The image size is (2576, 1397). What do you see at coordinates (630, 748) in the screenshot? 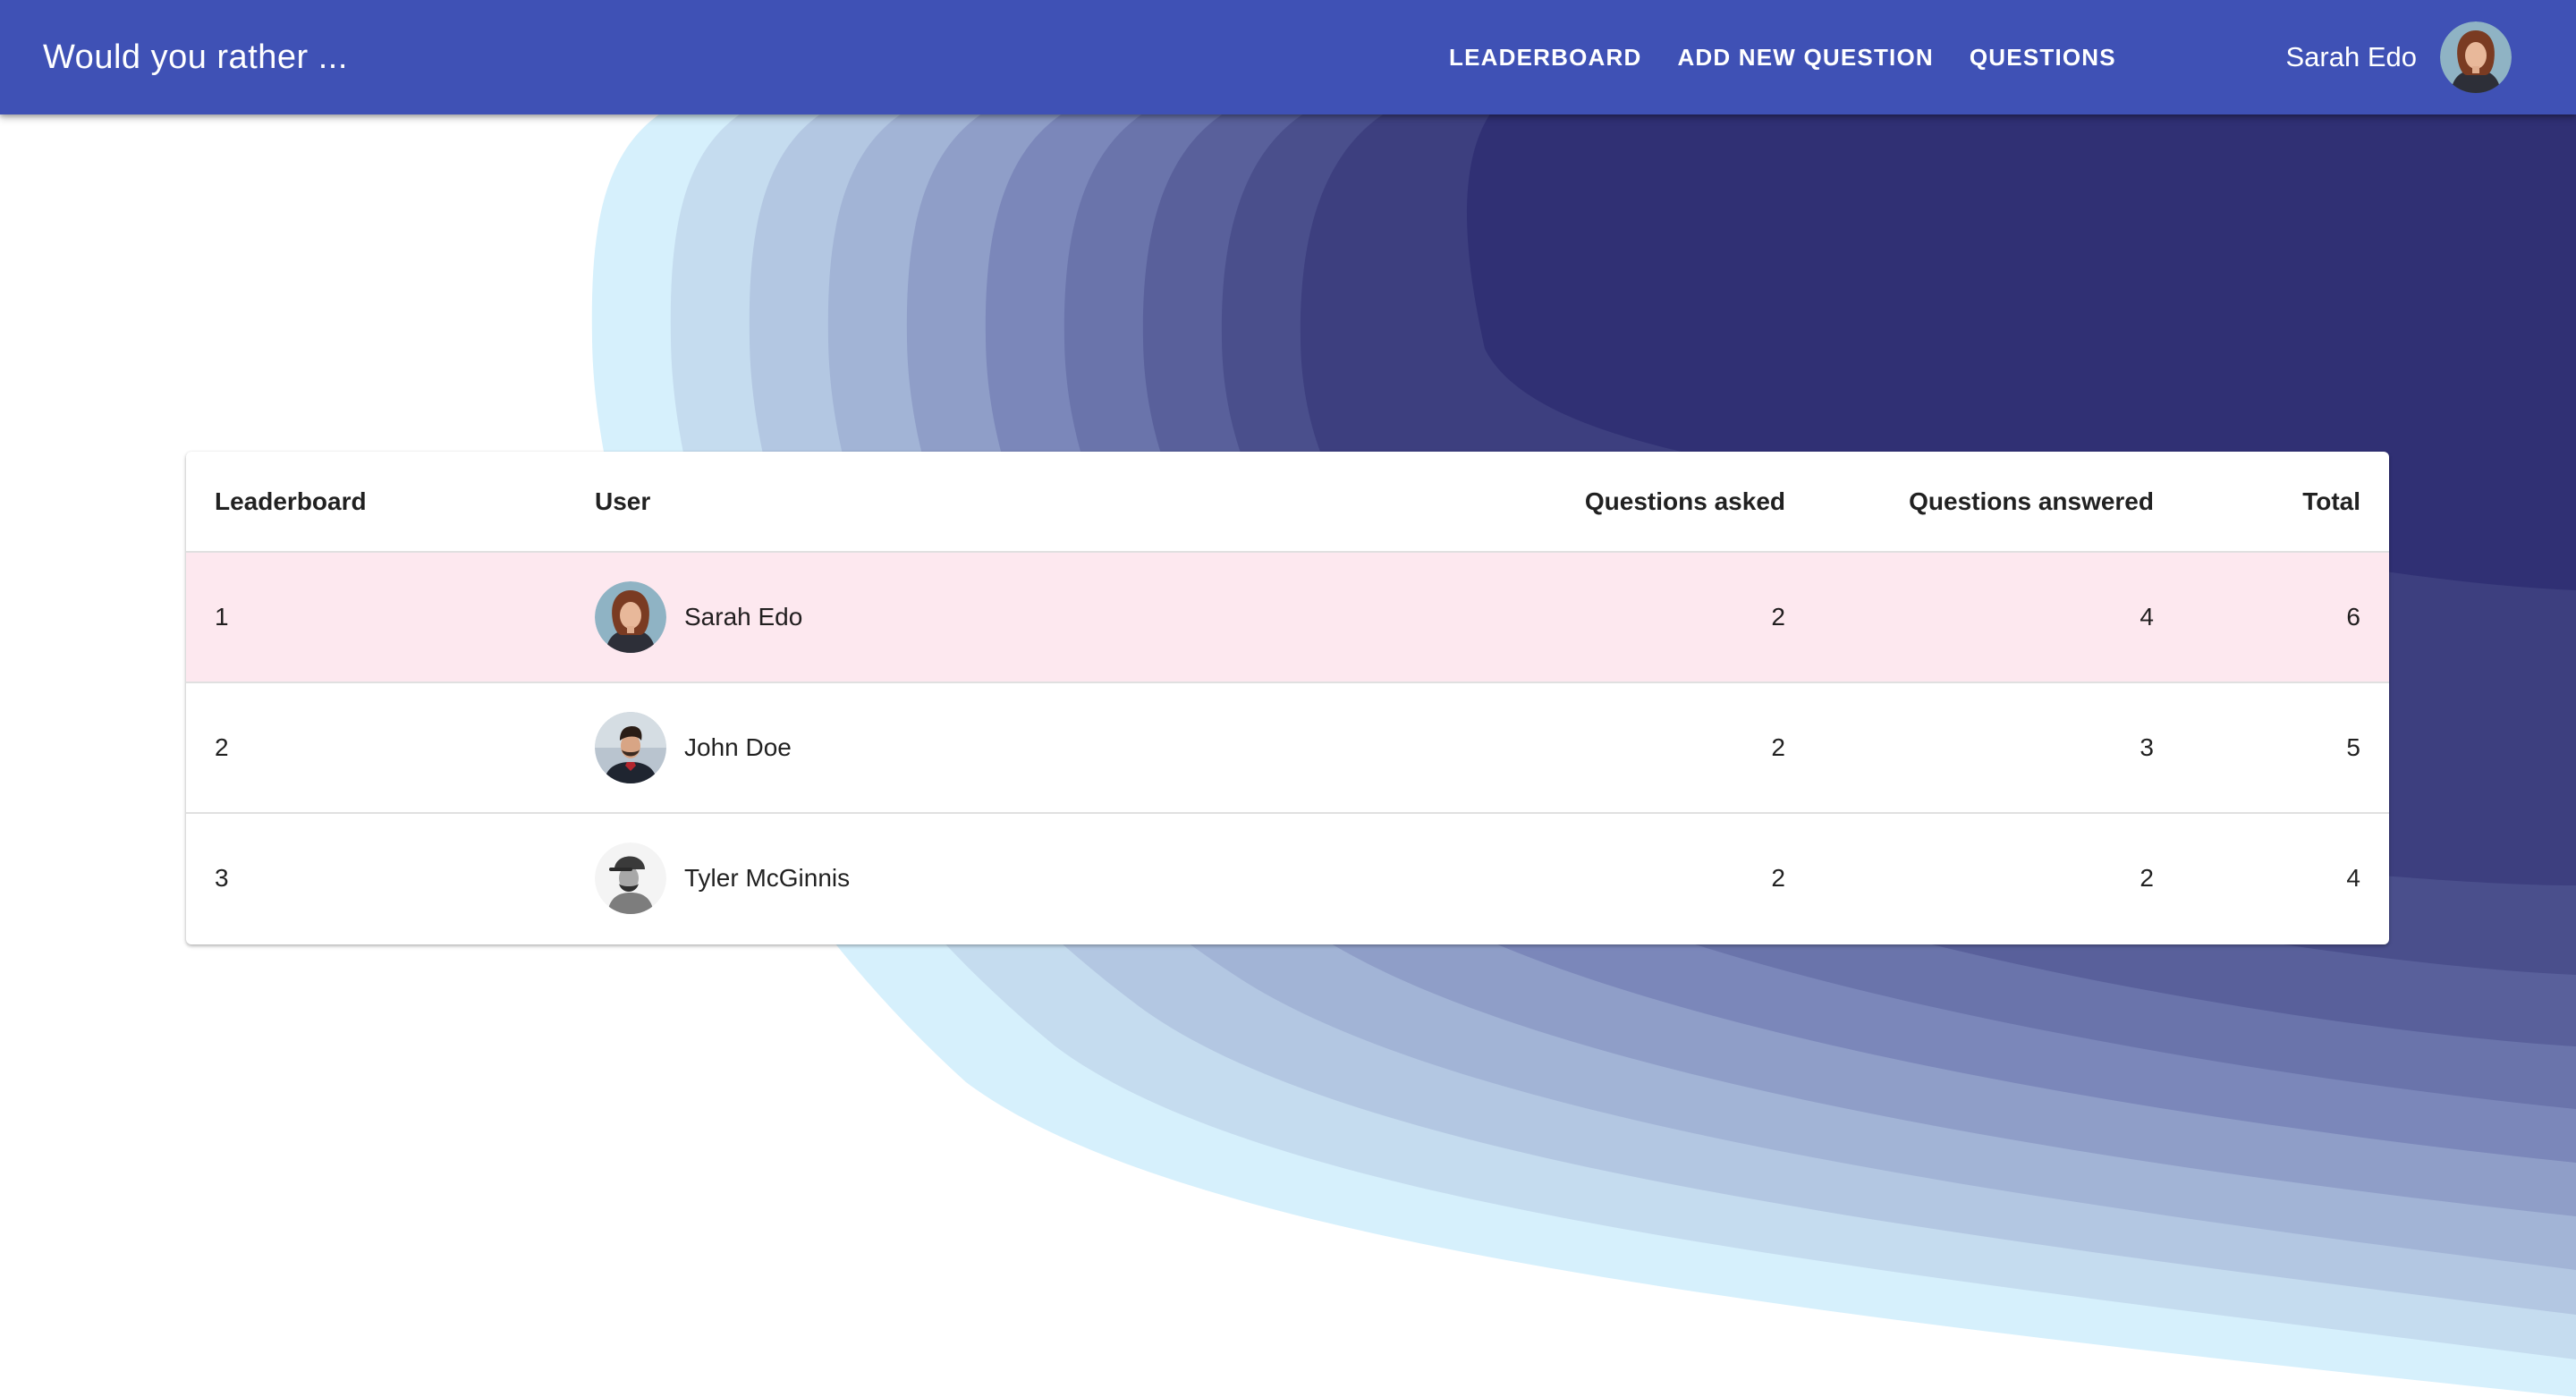
I see `man-portrait-avatar-icon` at bounding box center [630, 748].